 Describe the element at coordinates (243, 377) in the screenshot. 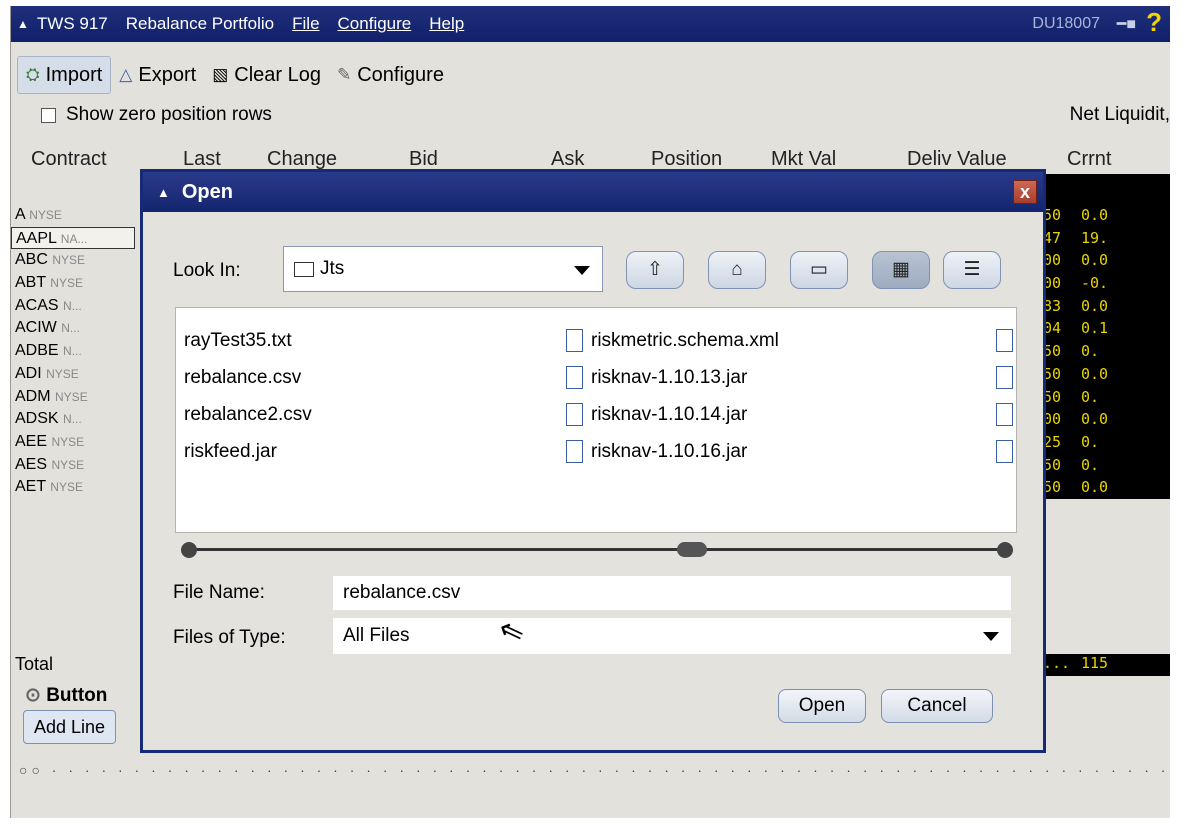

I see `file-name: rebalance.csv` at that location.